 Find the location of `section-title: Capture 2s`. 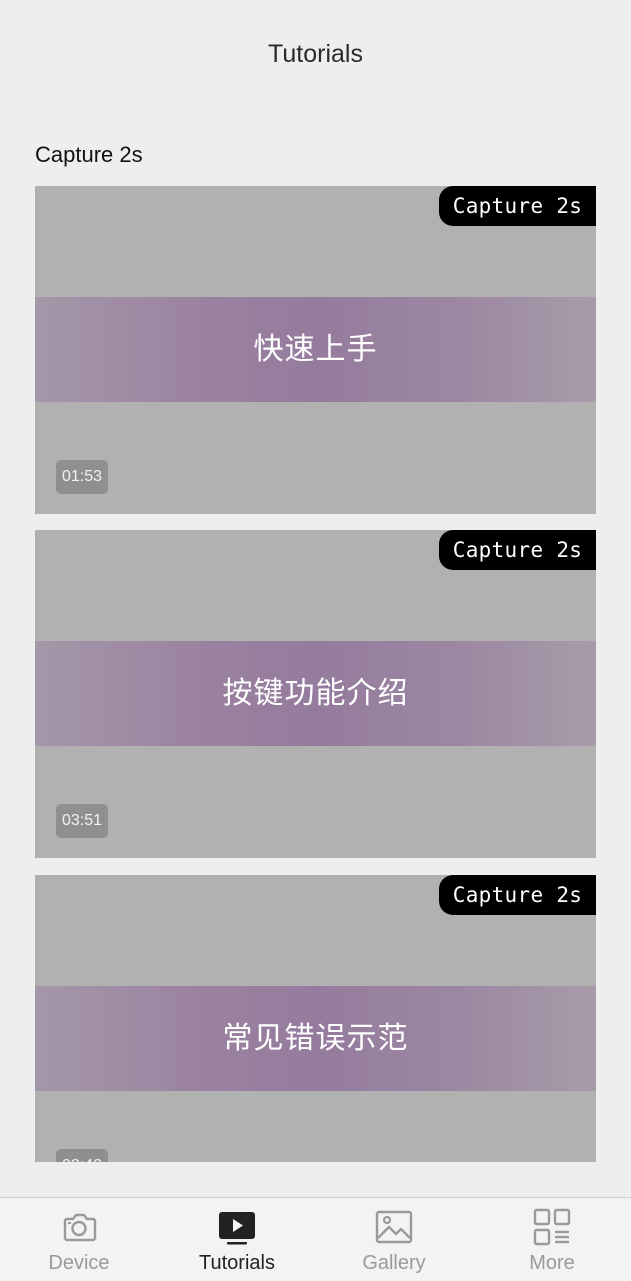

section-title: Capture 2s is located at coordinates (89, 154).